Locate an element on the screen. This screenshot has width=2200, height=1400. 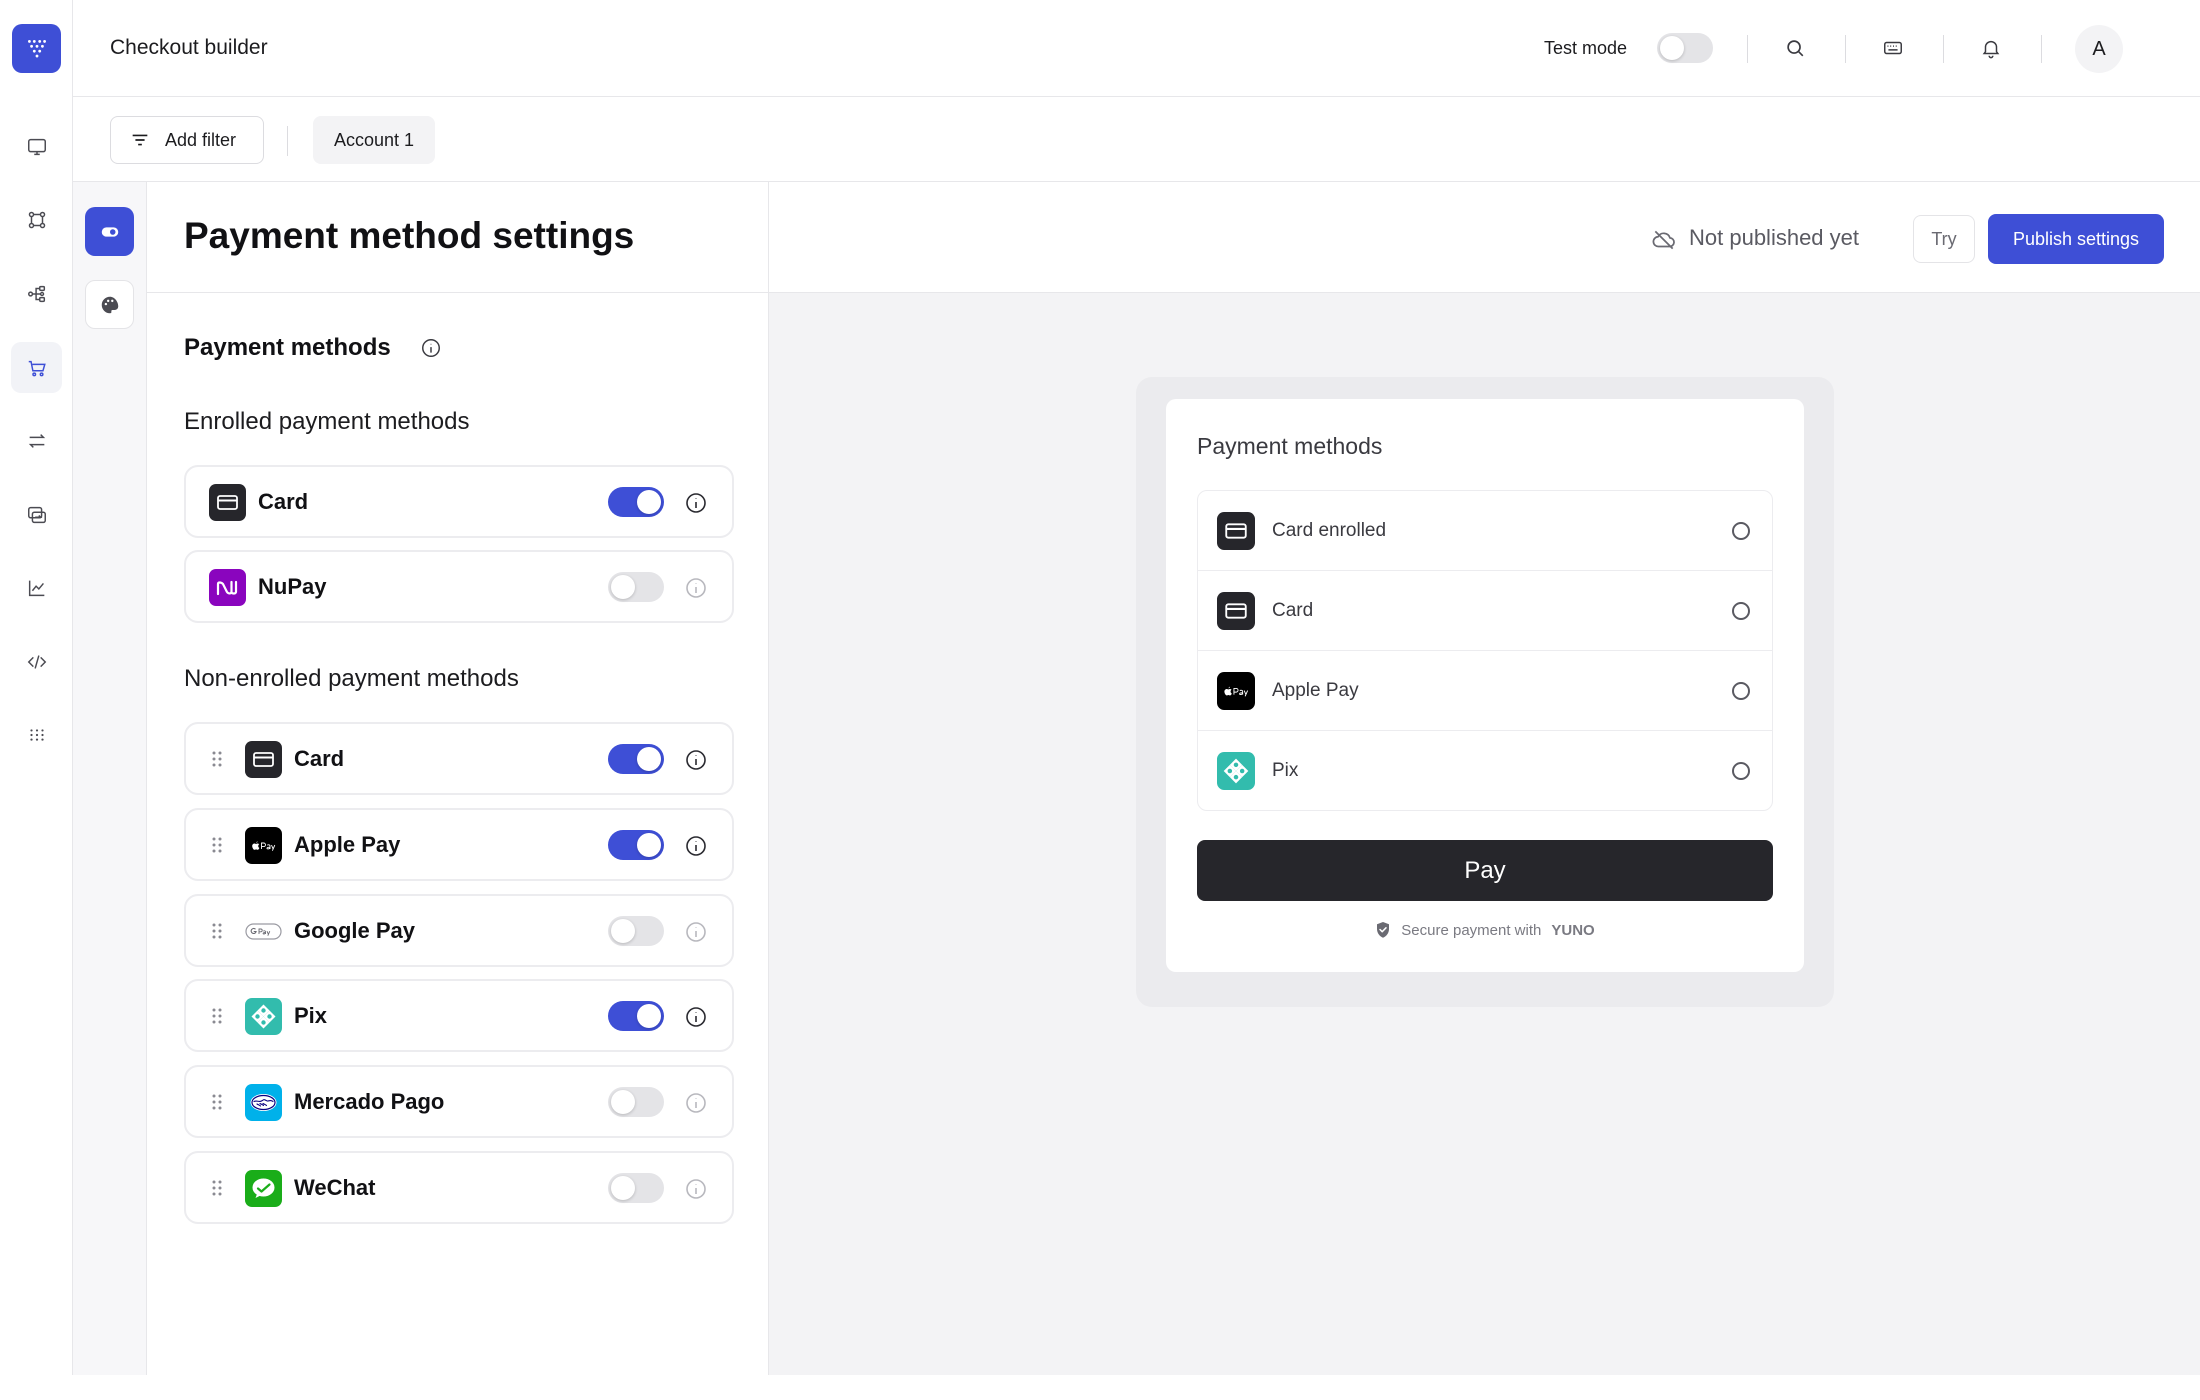
nav-monitor is located at coordinates (36, 146).